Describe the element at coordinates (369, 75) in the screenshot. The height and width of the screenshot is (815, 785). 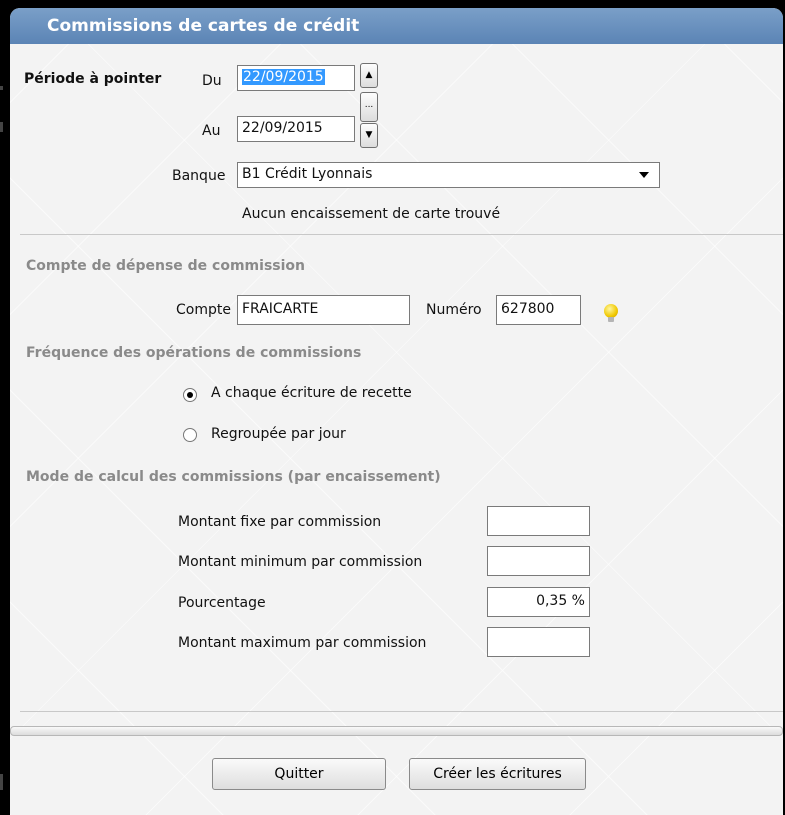
I see `spin-up-button: ▲` at that location.